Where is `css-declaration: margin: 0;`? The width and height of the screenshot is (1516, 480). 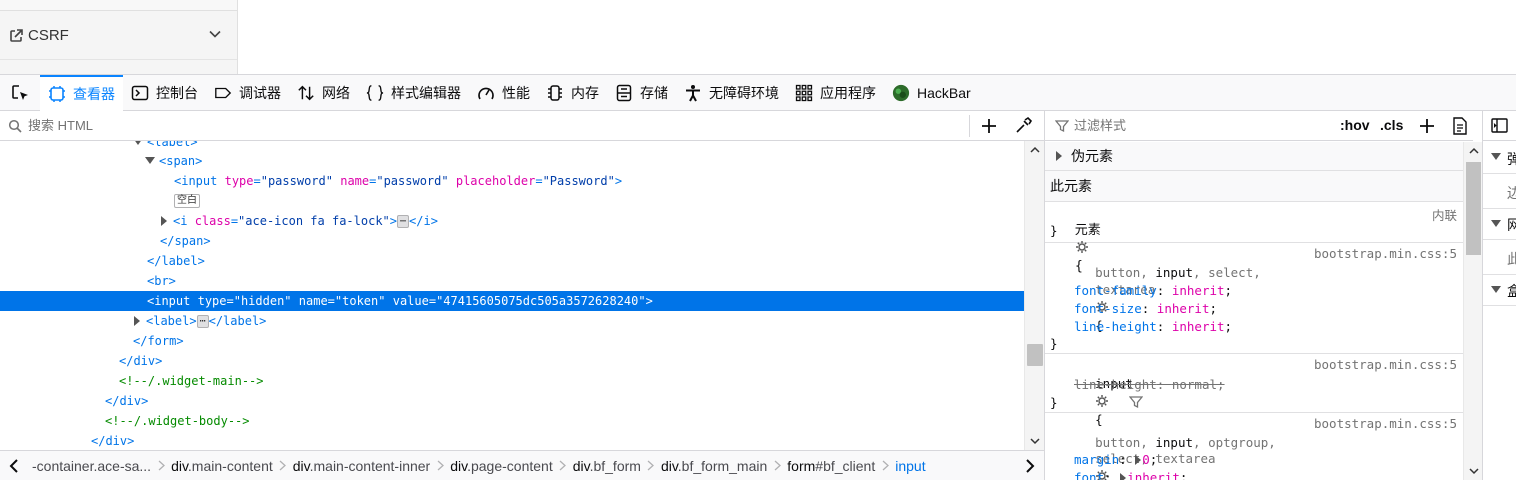
css-declaration: margin: 0; is located at coordinates (1115, 460).